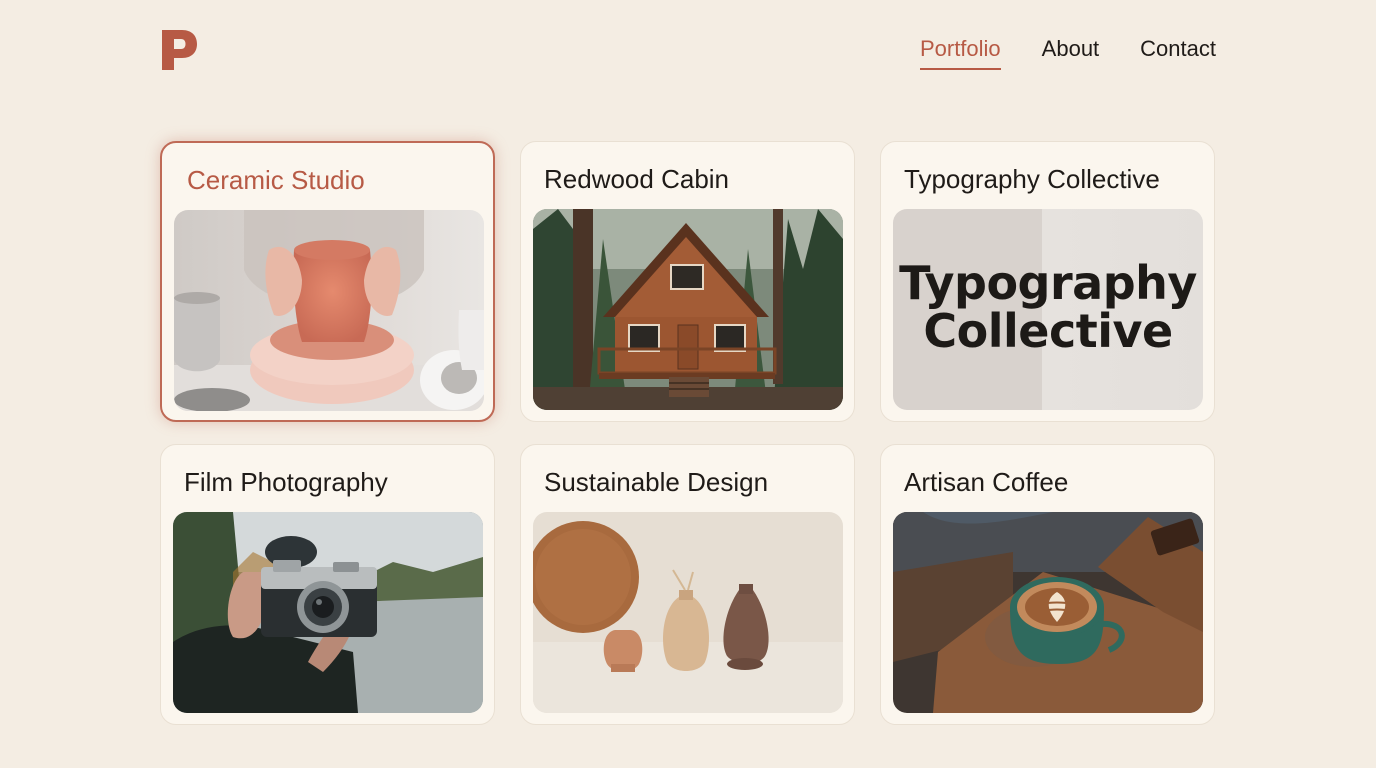  Describe the element at coordinates (286, 482) in the screenshot. I see `card-title: Film Photography` at that location.